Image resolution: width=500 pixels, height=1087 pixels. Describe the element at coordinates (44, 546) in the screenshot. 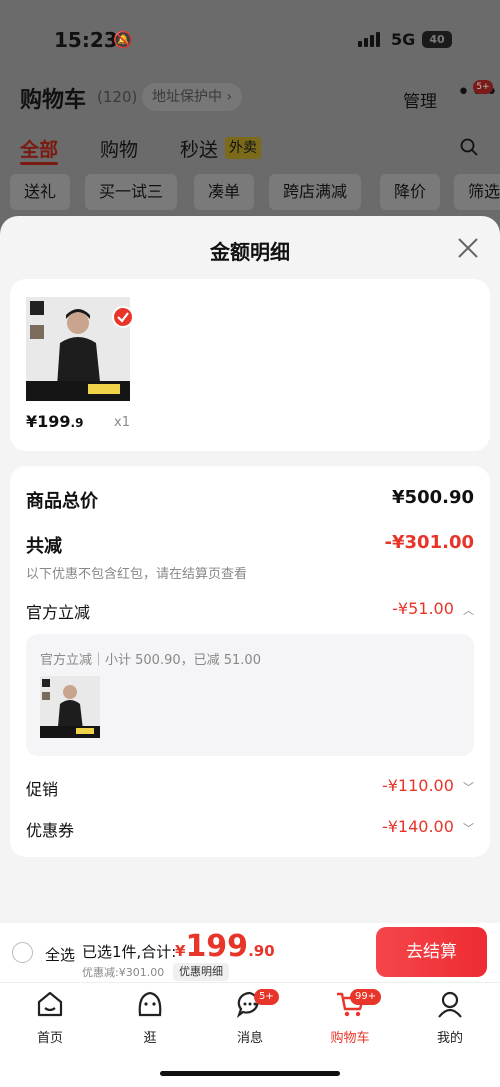

I see `total-discount-label: 共减` at that location.